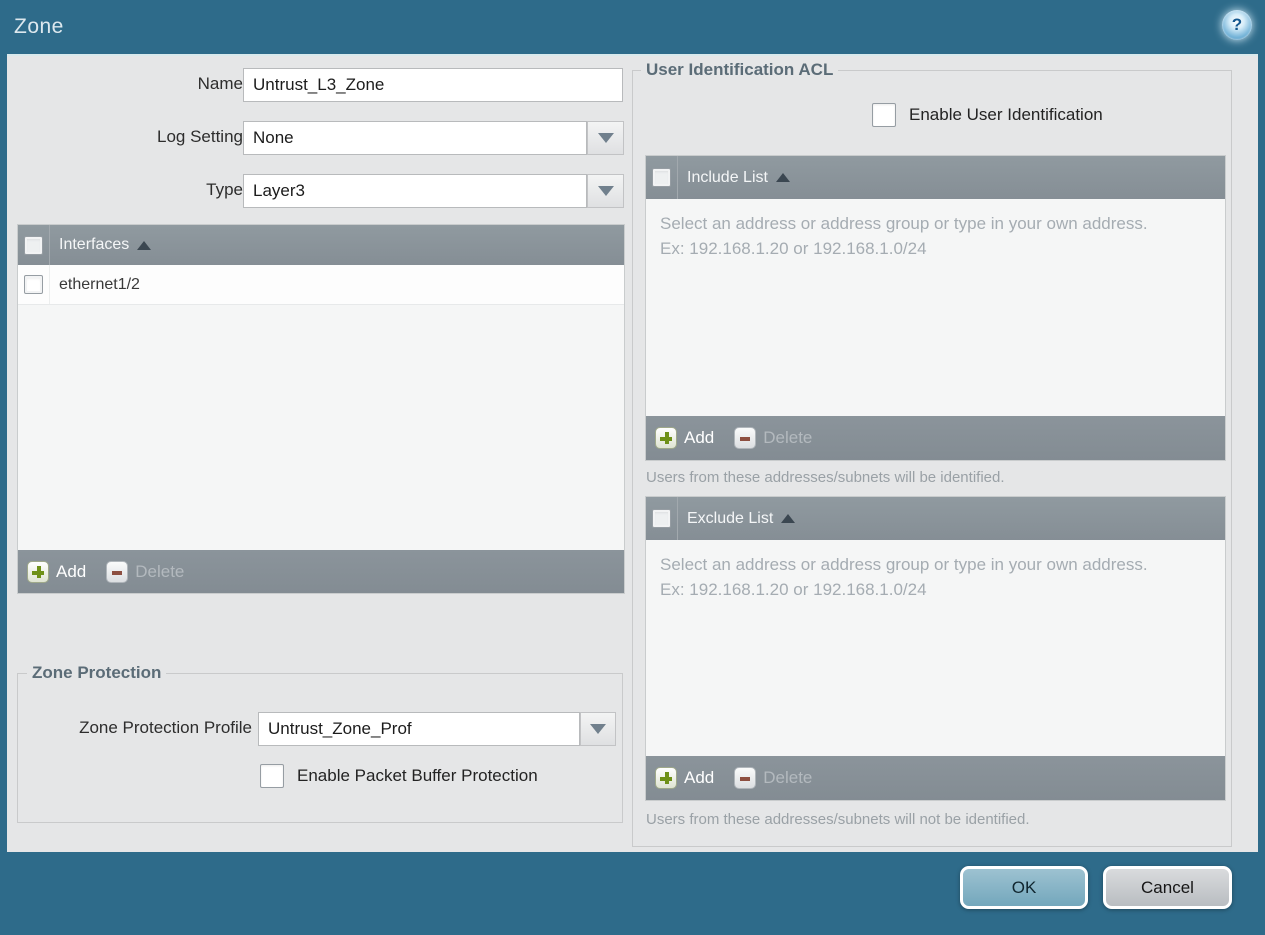 This screenshot has height=935, width=1265. Describe the element at coordinates (935, 518) in the screenshot. I see `exclude-list-header: Exclude List` at that location.